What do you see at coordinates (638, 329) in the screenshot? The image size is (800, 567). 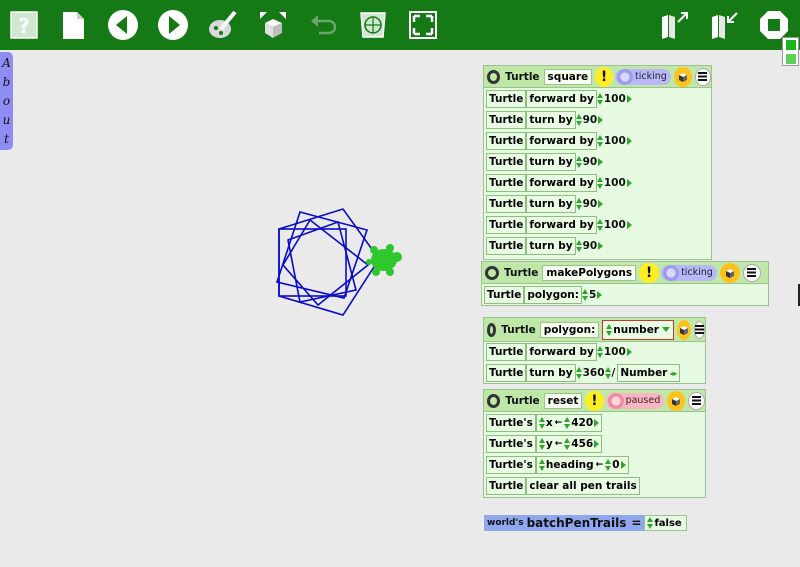 I see `parameter-type-select: number` at bounding box center [638, 329].